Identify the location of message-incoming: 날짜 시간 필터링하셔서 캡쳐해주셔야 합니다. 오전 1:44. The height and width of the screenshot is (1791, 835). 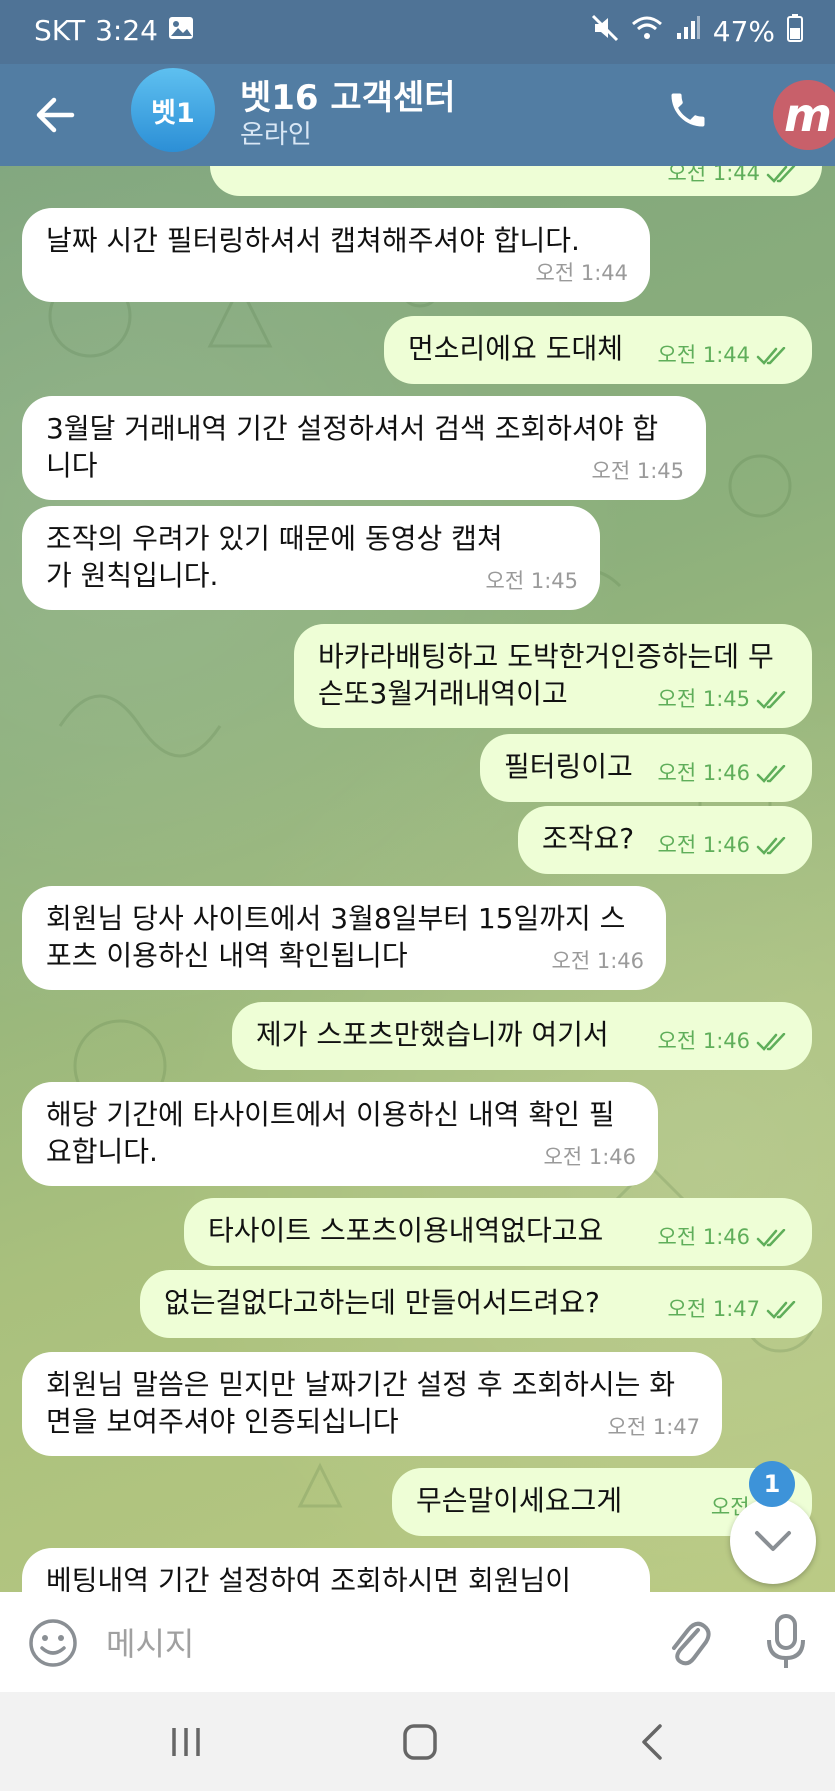
(336, 255).